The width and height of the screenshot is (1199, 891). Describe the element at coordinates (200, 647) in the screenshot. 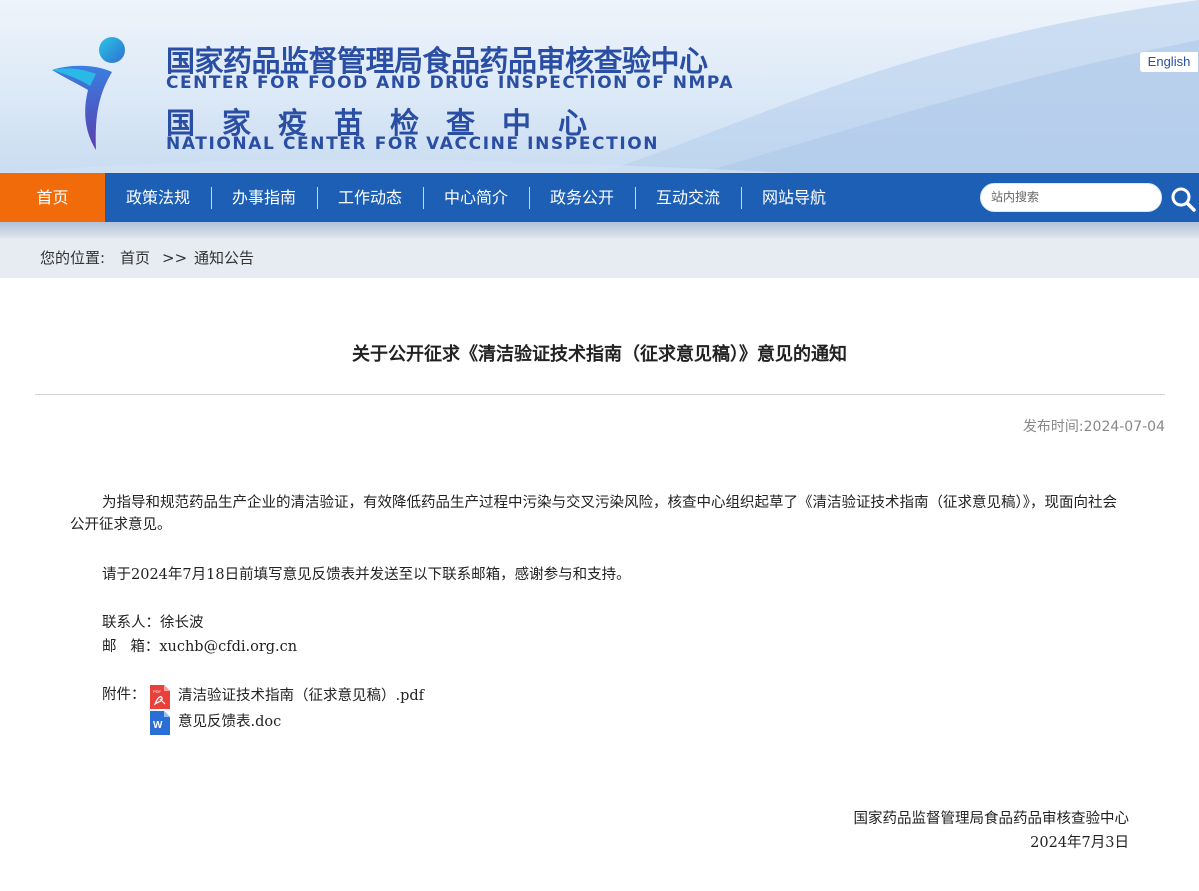

I see `contact-email: 邮 箱：xuchb@cfdi.org.cn` at that location.